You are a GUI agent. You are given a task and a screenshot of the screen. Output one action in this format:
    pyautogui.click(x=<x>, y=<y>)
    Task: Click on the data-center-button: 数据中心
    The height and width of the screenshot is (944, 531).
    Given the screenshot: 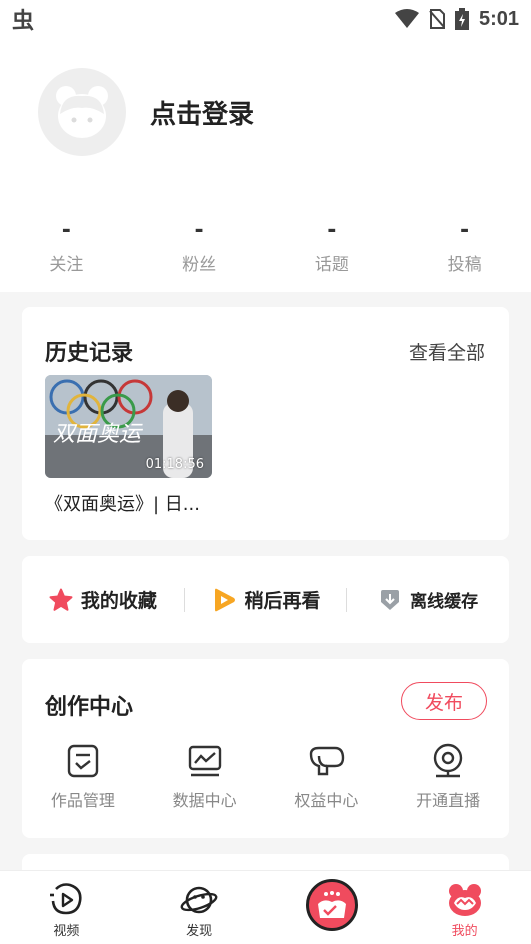 What is the action you would take?
    pyautogui.click(x=205, y=777)
    